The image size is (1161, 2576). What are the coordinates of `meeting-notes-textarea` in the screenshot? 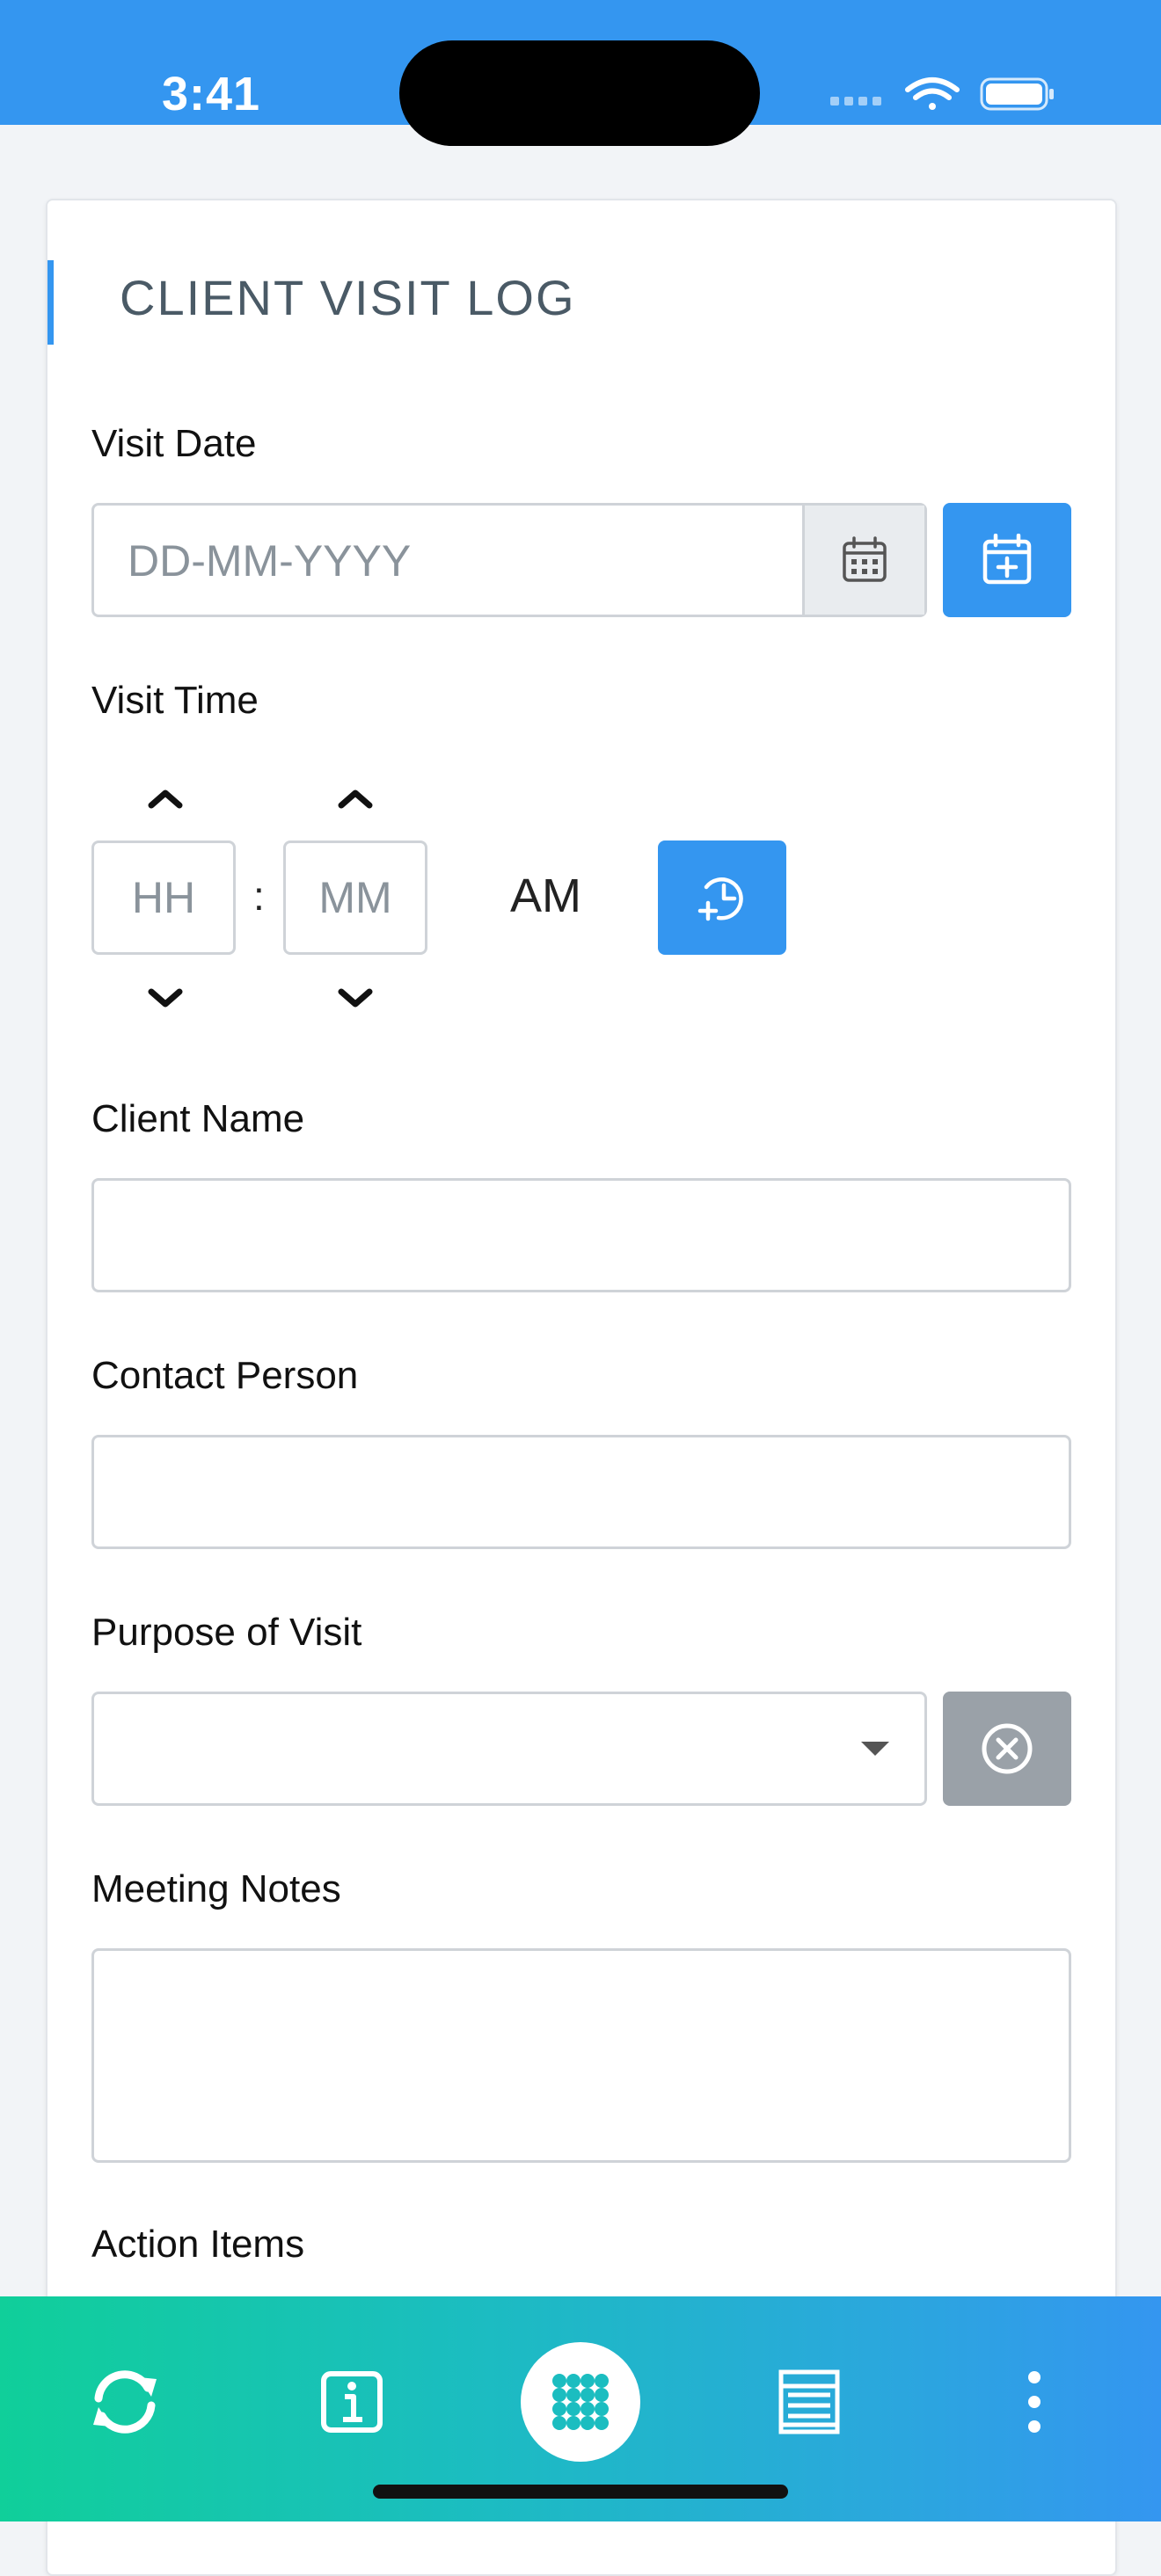 It's located at (581, 2055).